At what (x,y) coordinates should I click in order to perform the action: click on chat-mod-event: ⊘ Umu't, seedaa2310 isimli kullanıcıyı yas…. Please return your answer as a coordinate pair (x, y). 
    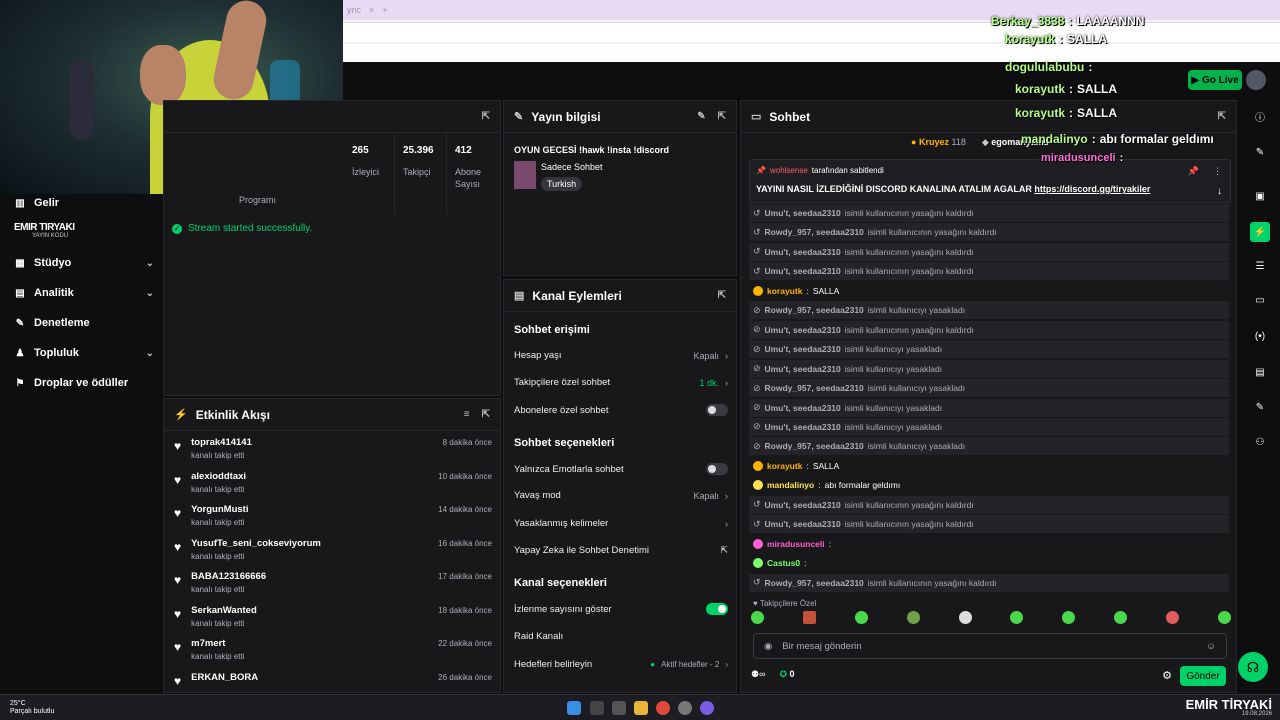
    Looking at the image, I should click on (989, 407).